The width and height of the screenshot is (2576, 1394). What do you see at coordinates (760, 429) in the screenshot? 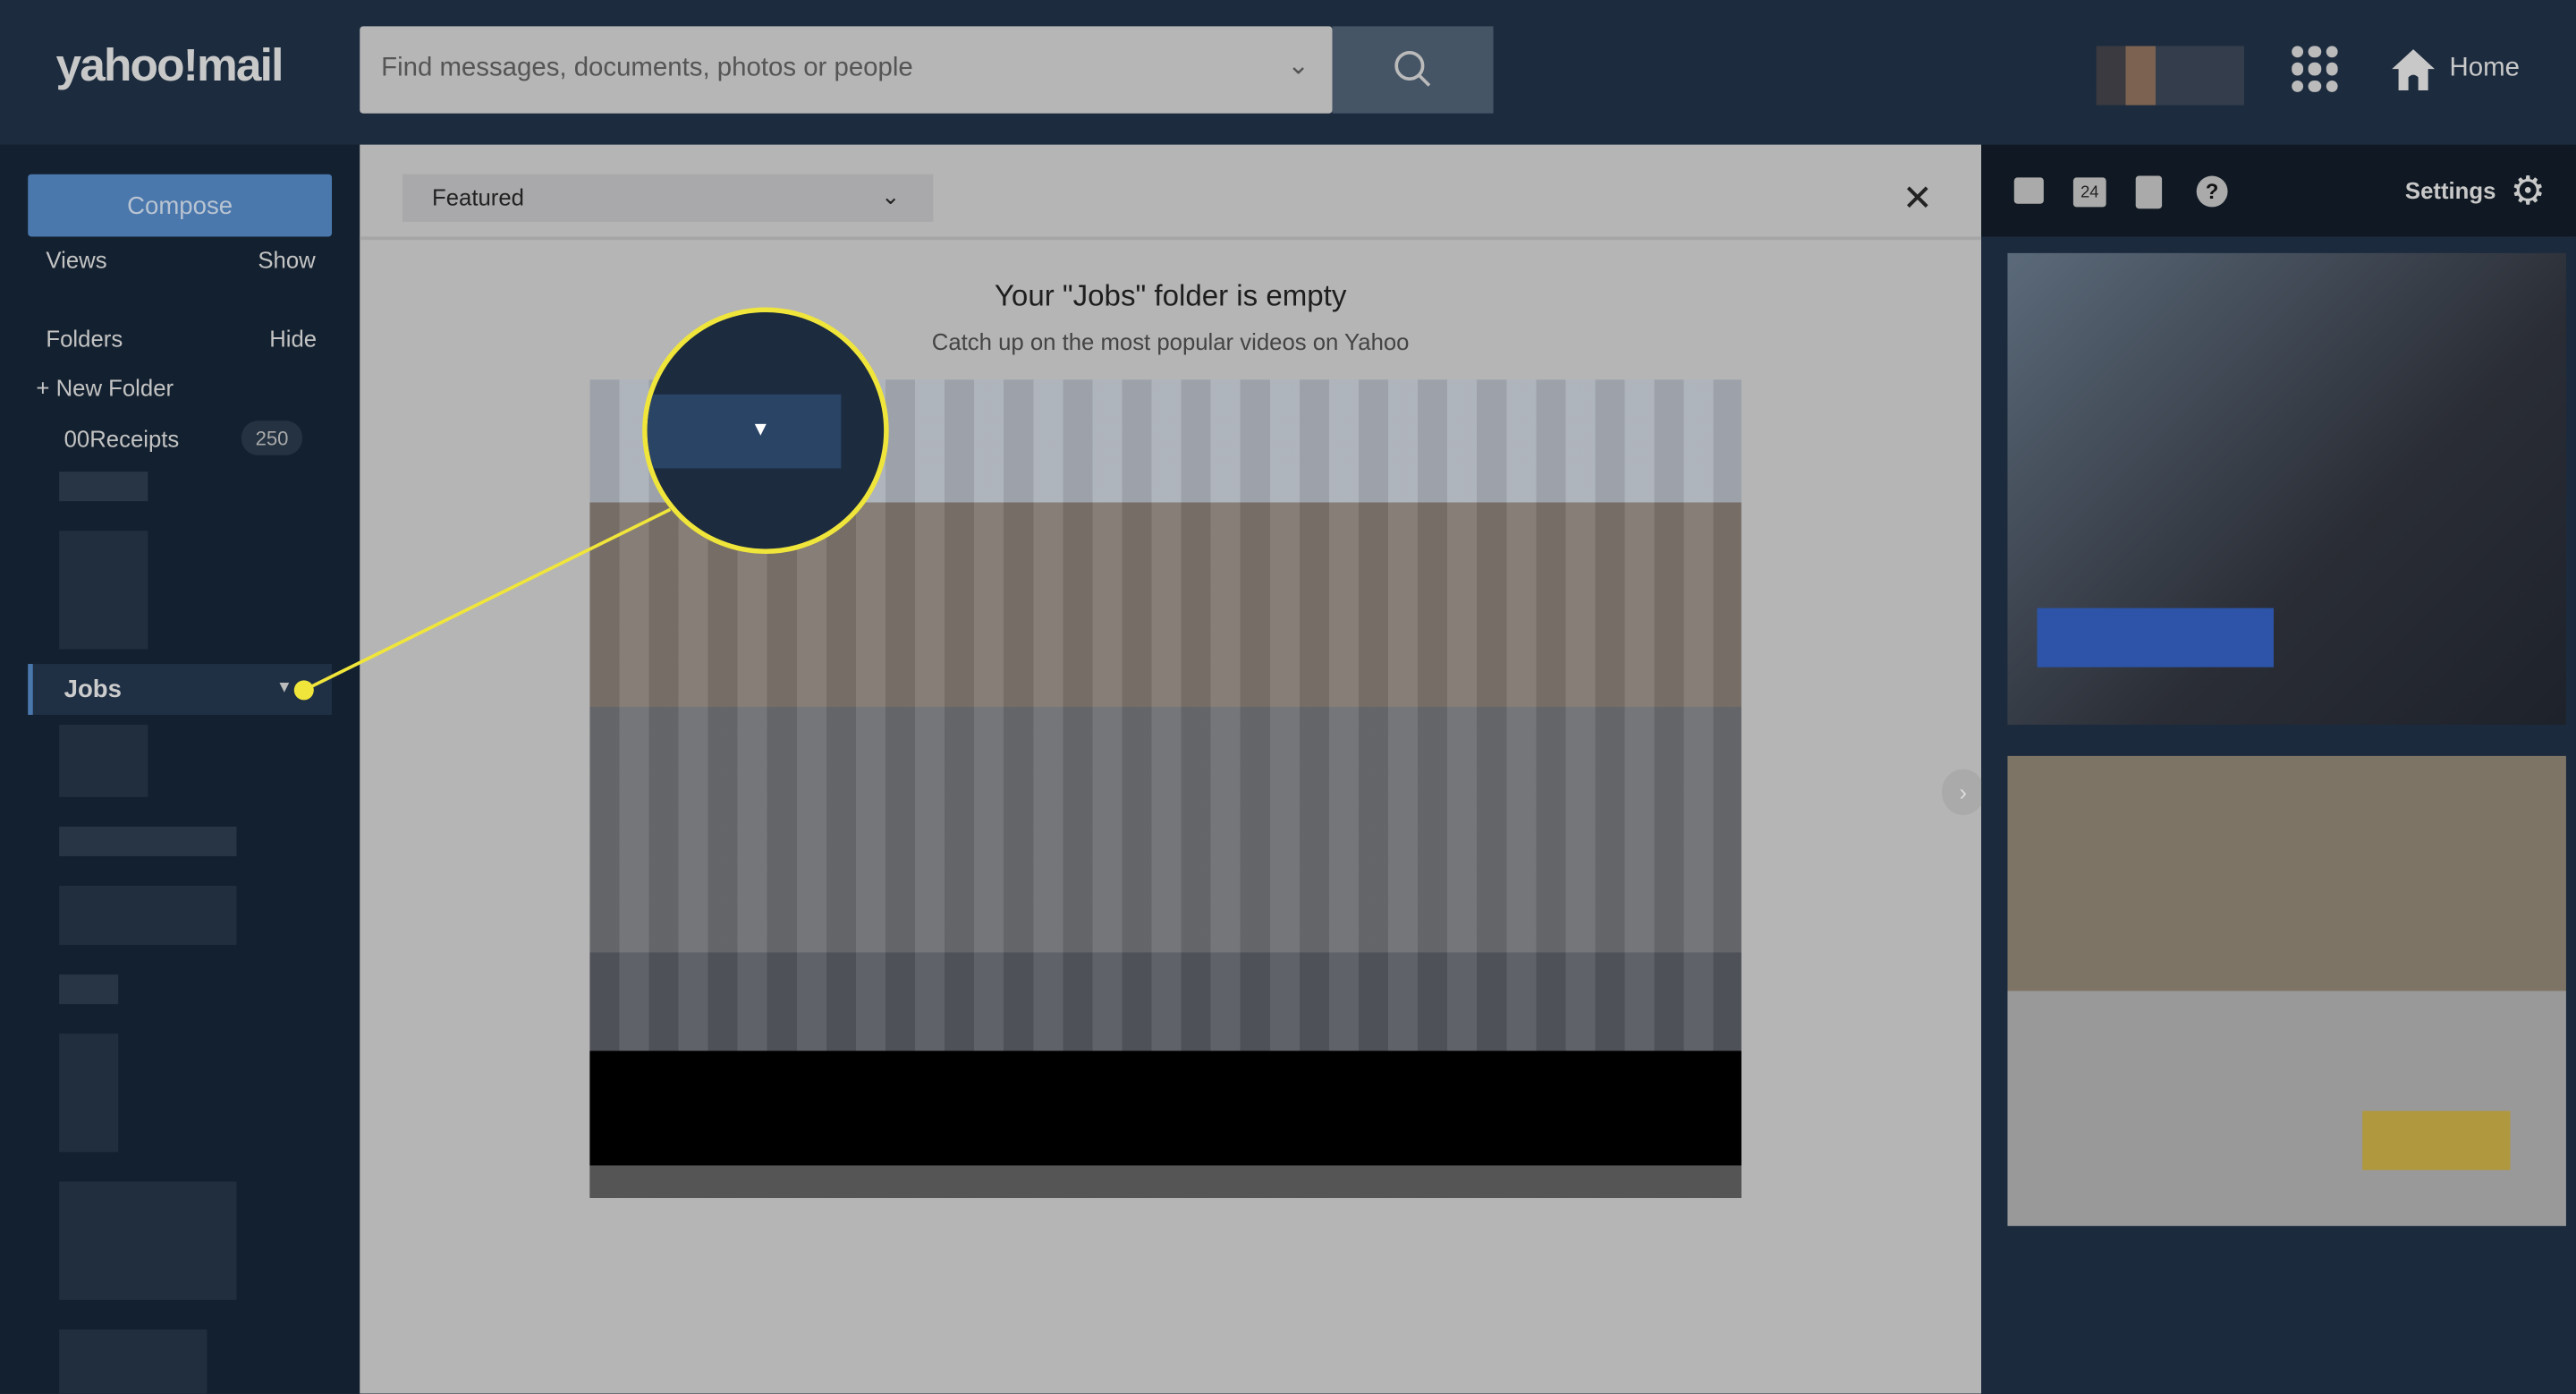
I see `caret-down-icon: ▼` at bounding box center [760, 429].